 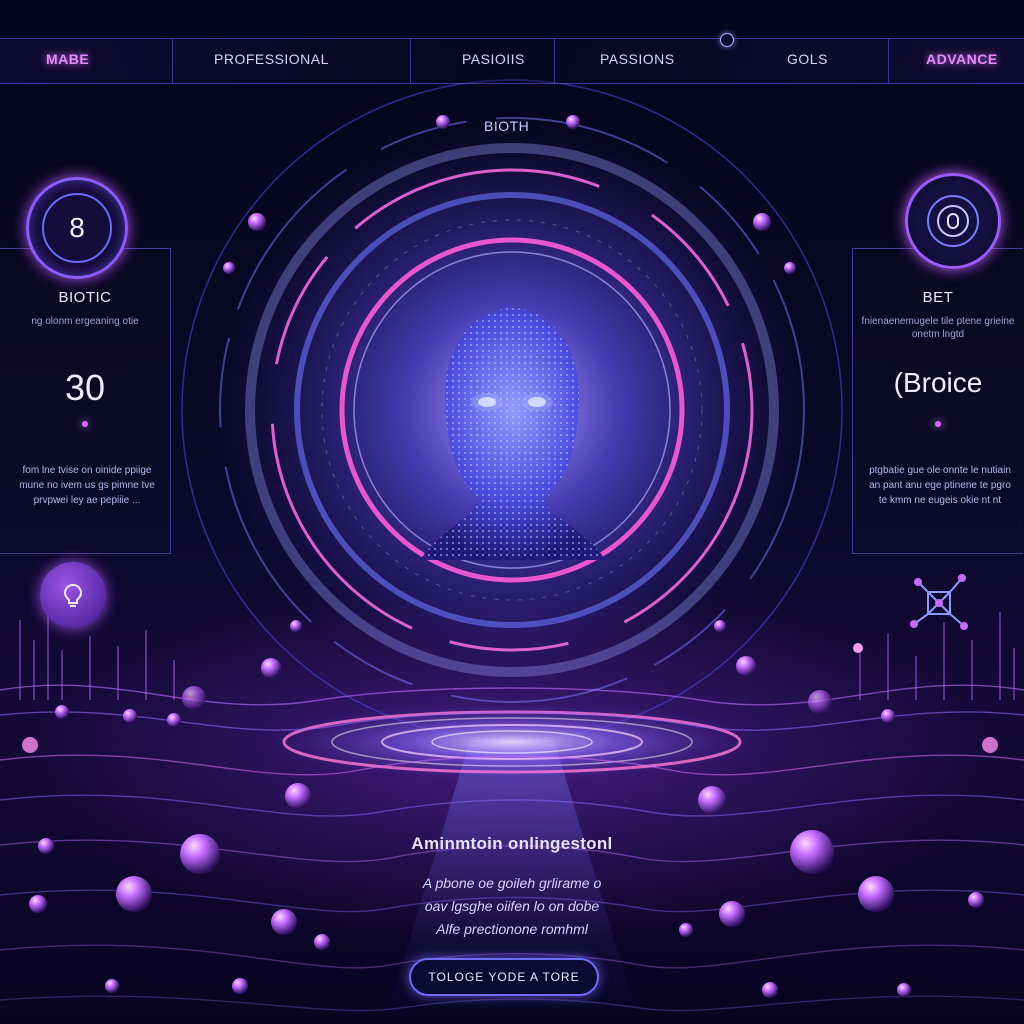 I want to click on left-panel-pin, so click(x=85, y=424).